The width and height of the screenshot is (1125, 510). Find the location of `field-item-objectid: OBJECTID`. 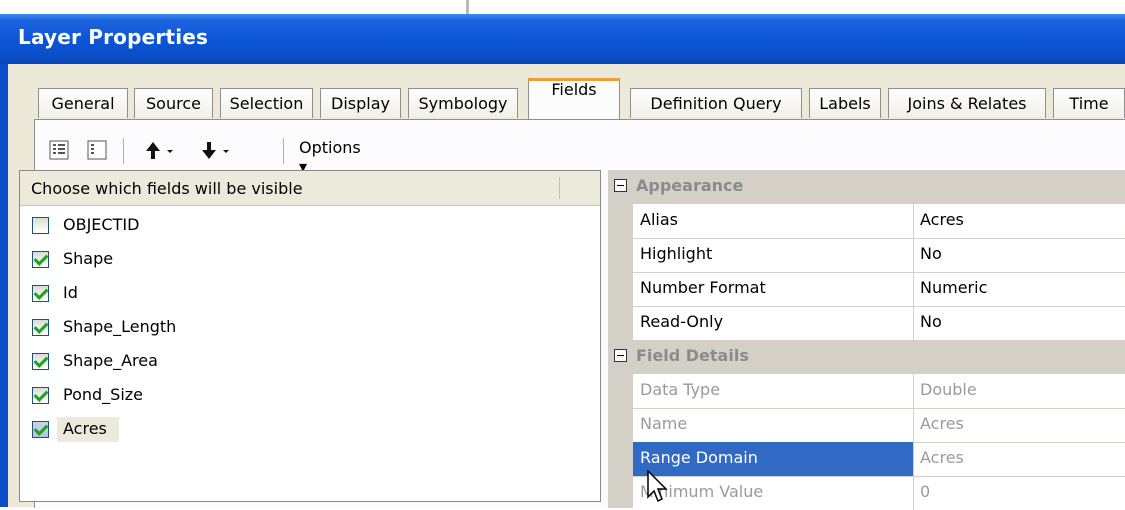

field-item-objectid: OBJECTID is located at coordinates (310, 227).